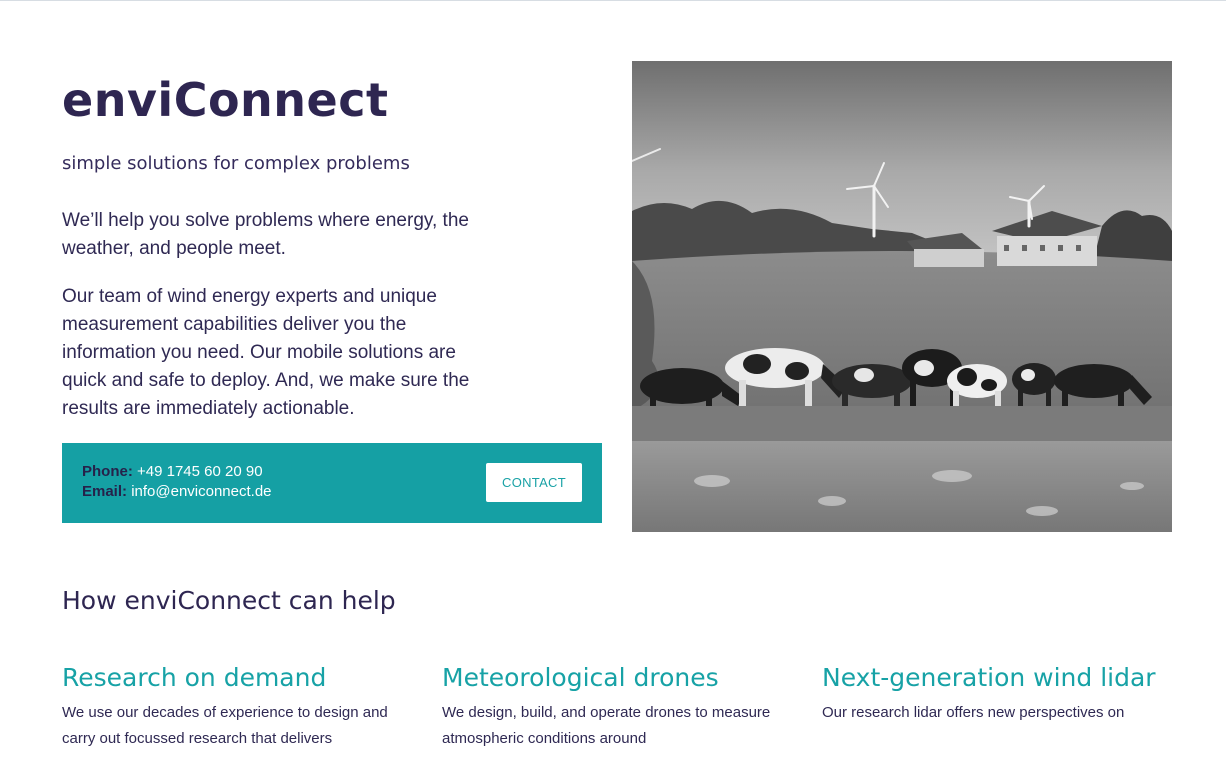  What do you see at coordinates (580, 677) in the screenshot?
I see `service-title: Meteorological drones` at bounding box center [580, 677].